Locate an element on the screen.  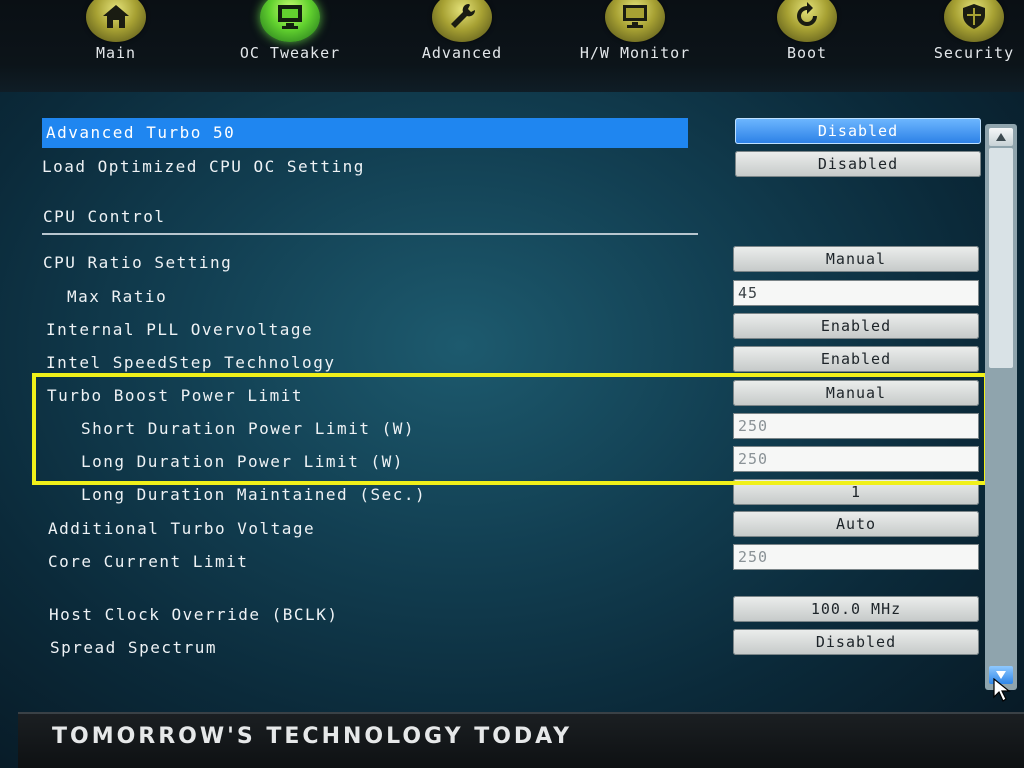
scrollbar is located at coordinates (1001, 407).